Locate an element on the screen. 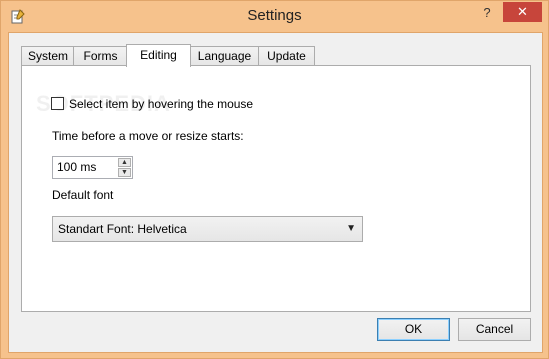 The width and height of the screenshot is (549, 359). hover-select-checkbox is located at coordinates (57, 103).